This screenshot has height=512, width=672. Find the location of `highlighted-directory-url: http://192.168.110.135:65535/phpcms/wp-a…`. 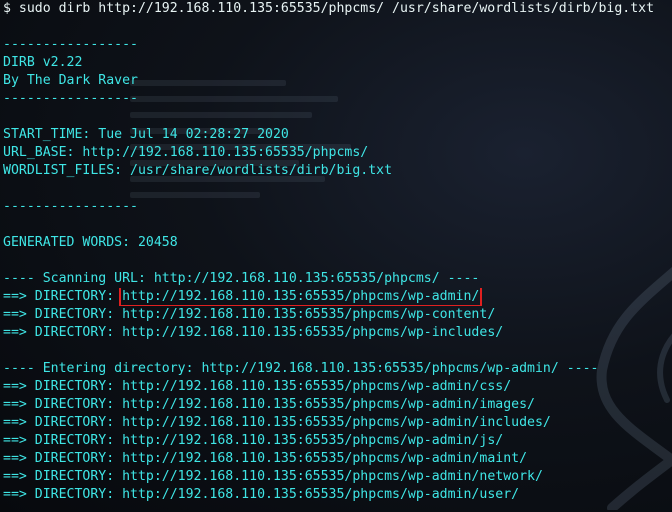

highlighted-directory-url: http://192.168.110.135:65535/phpcms/wp-a… is located at coordinates (301, 297).